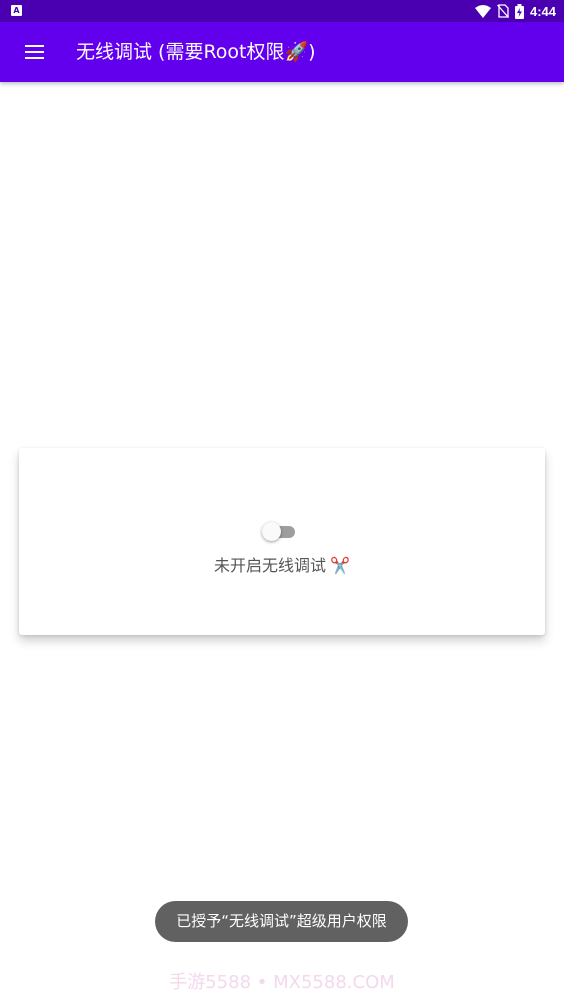 The height and width of the screenshot is (1002, 564). What do you see at coordinates (340, 565) in the screenshot?
I see `scissors-icon: ✂️` at bounding box center [340, 565].